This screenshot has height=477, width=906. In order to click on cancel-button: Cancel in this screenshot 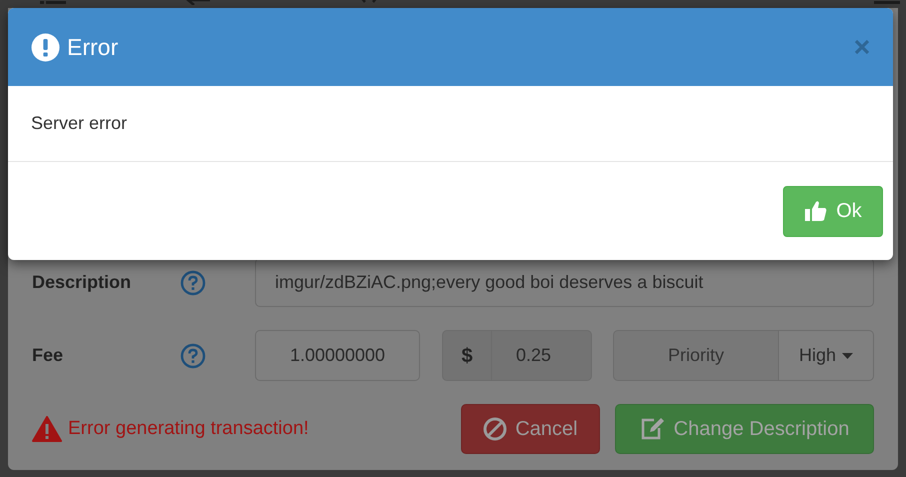, I will do `click(530, 429)`.